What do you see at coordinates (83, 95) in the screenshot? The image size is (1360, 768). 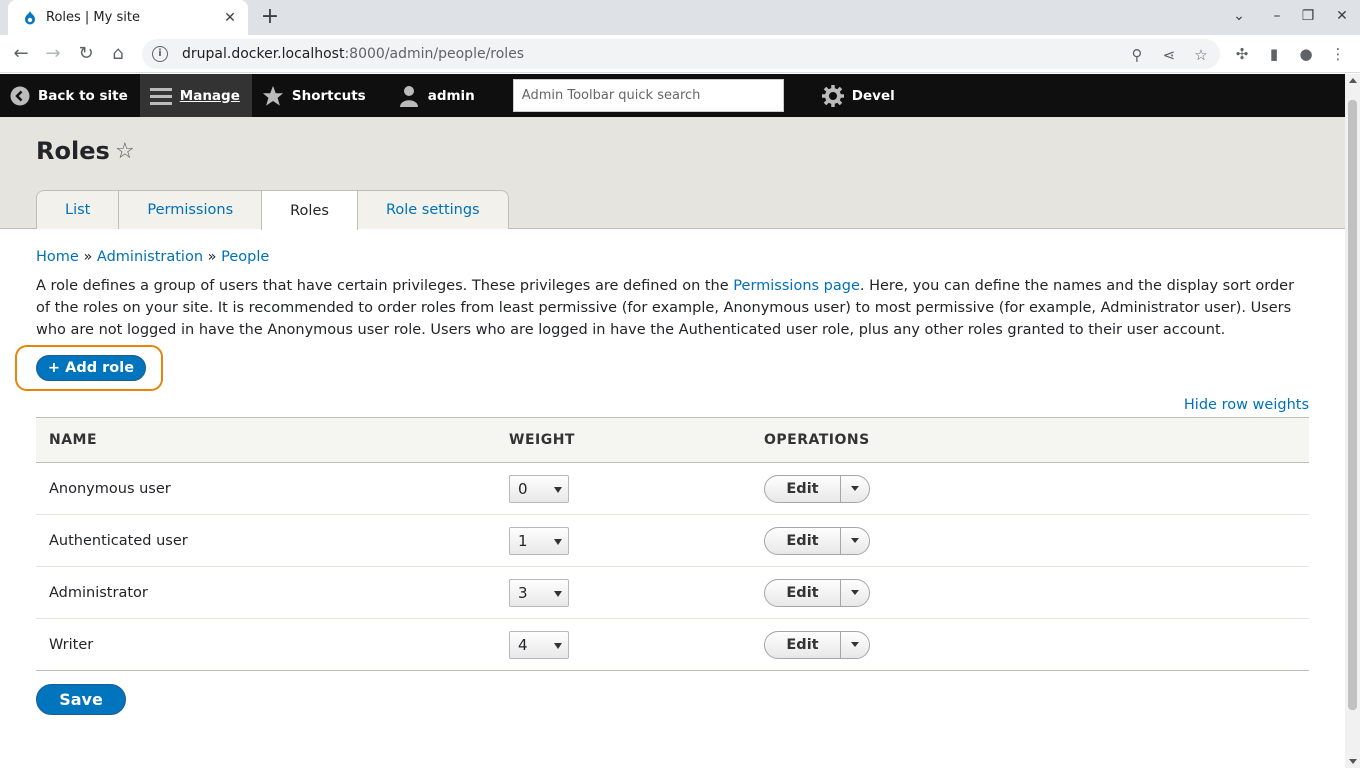 I see `back-to-site-label: Back to site` at bounding box center [83, 95].